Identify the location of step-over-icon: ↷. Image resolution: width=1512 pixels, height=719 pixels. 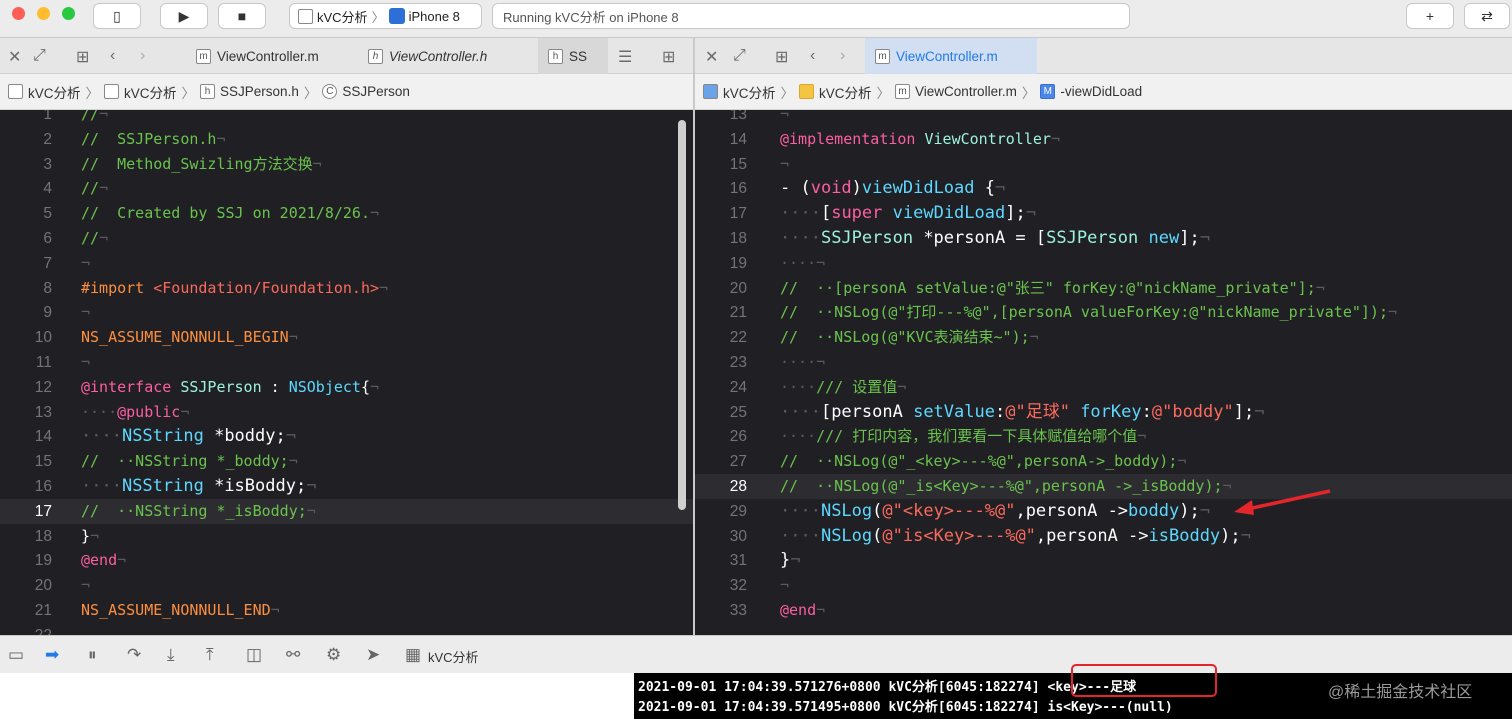
(134, 655).